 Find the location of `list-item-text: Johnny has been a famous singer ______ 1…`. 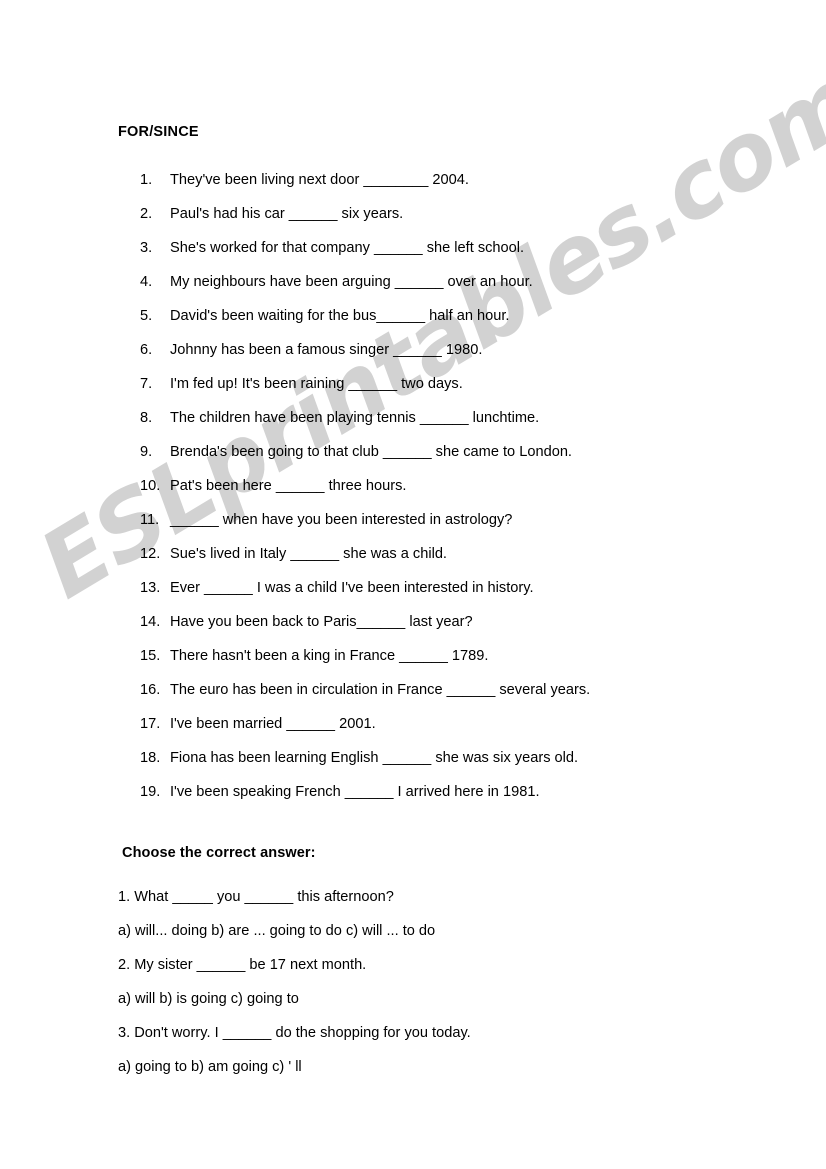

list-item-text: Johnny has been a famous singer ______ 1… is located at coordinates (326, 350).